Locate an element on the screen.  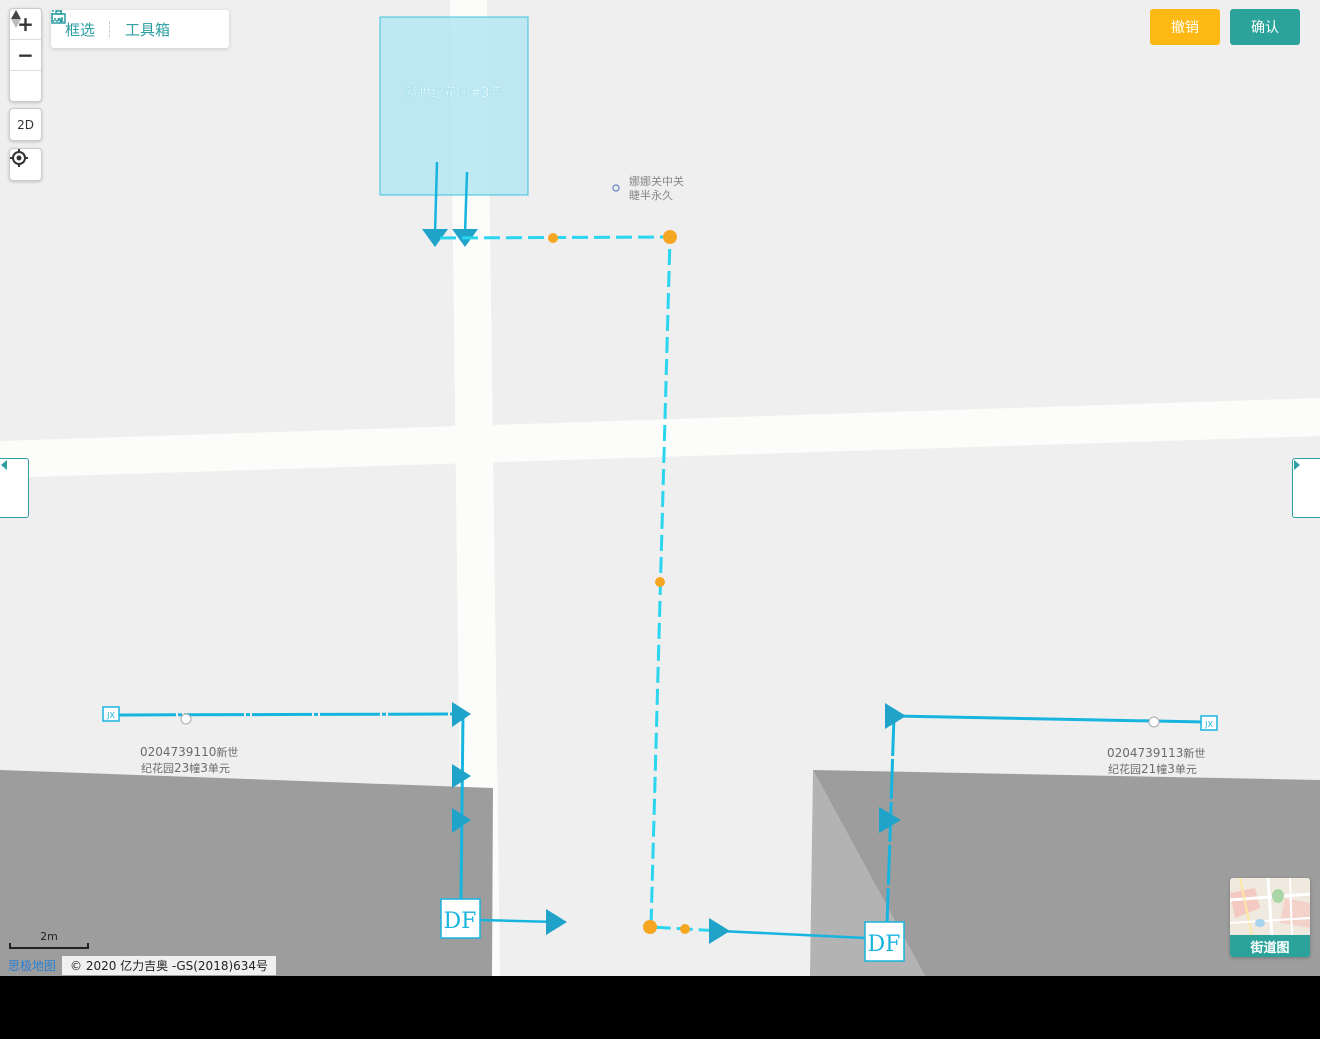
unit-label-right-line2: 纪花园21幢3单元 is located at coordinates (1152, 769).